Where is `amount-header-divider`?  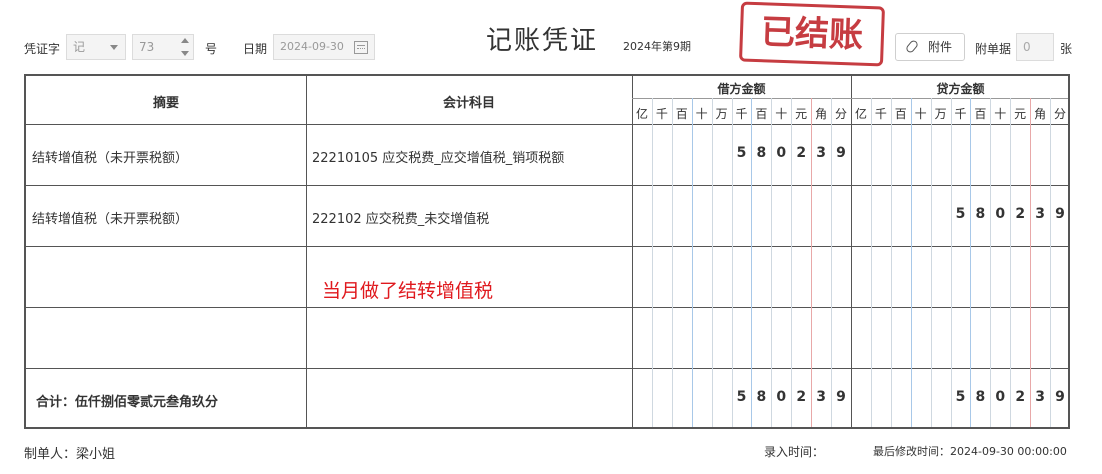 amount-header-divider is located at coordinates (850, 98).